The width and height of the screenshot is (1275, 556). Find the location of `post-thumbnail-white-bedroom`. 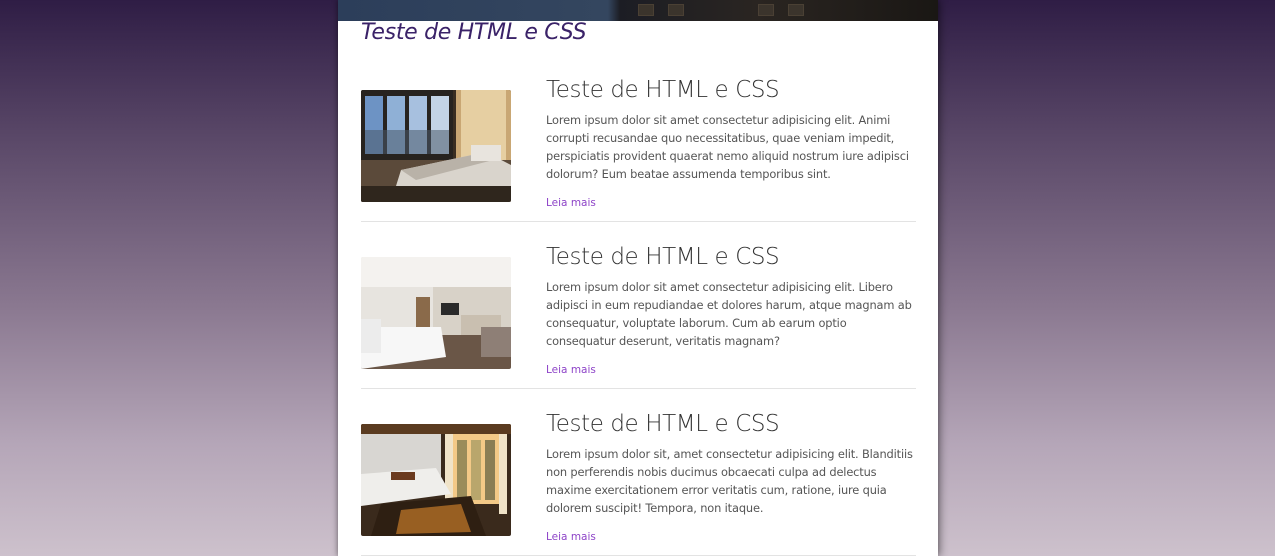

post-thumbnail-white-bedroom is located at coordinates (436, 313).